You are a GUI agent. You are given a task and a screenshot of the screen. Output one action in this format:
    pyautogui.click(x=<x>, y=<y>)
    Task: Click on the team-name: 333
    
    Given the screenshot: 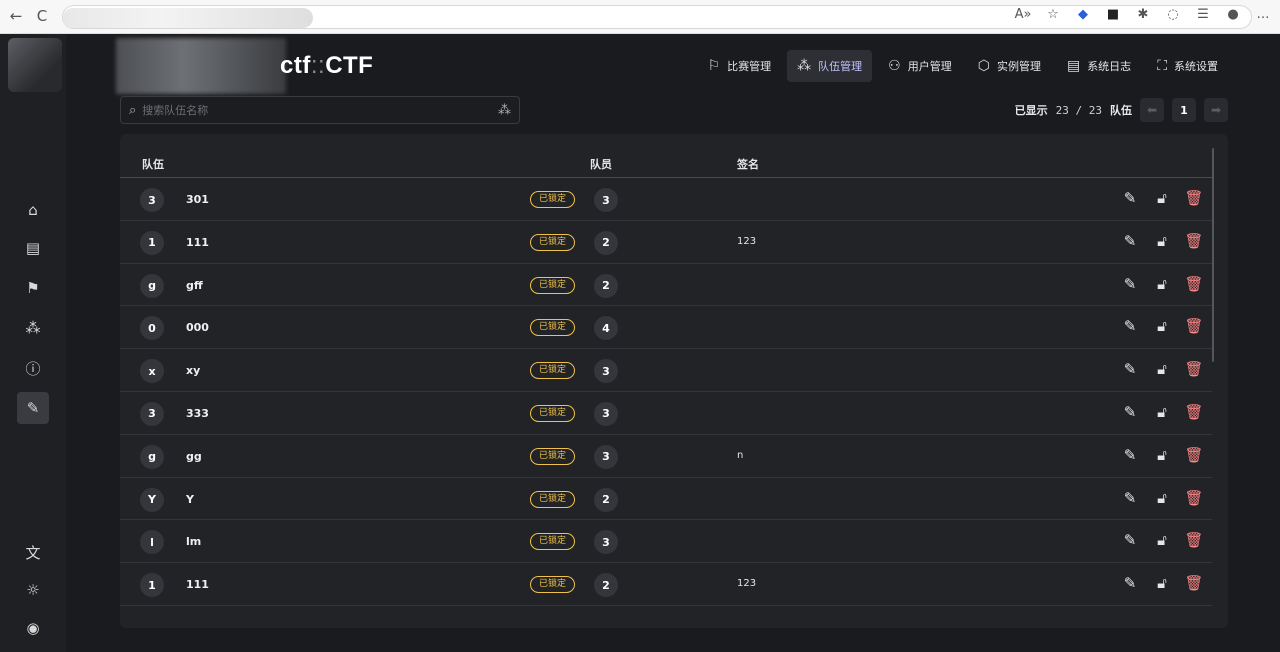 What is the action you would take?
    pyautogui.click(x=197, y=413)
    